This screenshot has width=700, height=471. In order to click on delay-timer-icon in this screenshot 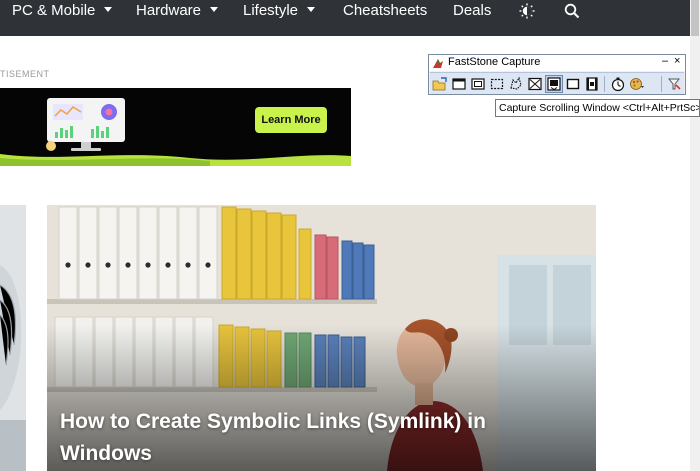, I will do `click(618, 84)`.